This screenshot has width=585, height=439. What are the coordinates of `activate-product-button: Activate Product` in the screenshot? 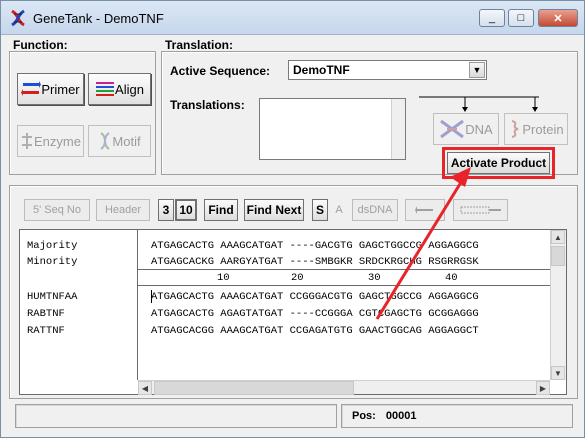 It's located at (498, 163).